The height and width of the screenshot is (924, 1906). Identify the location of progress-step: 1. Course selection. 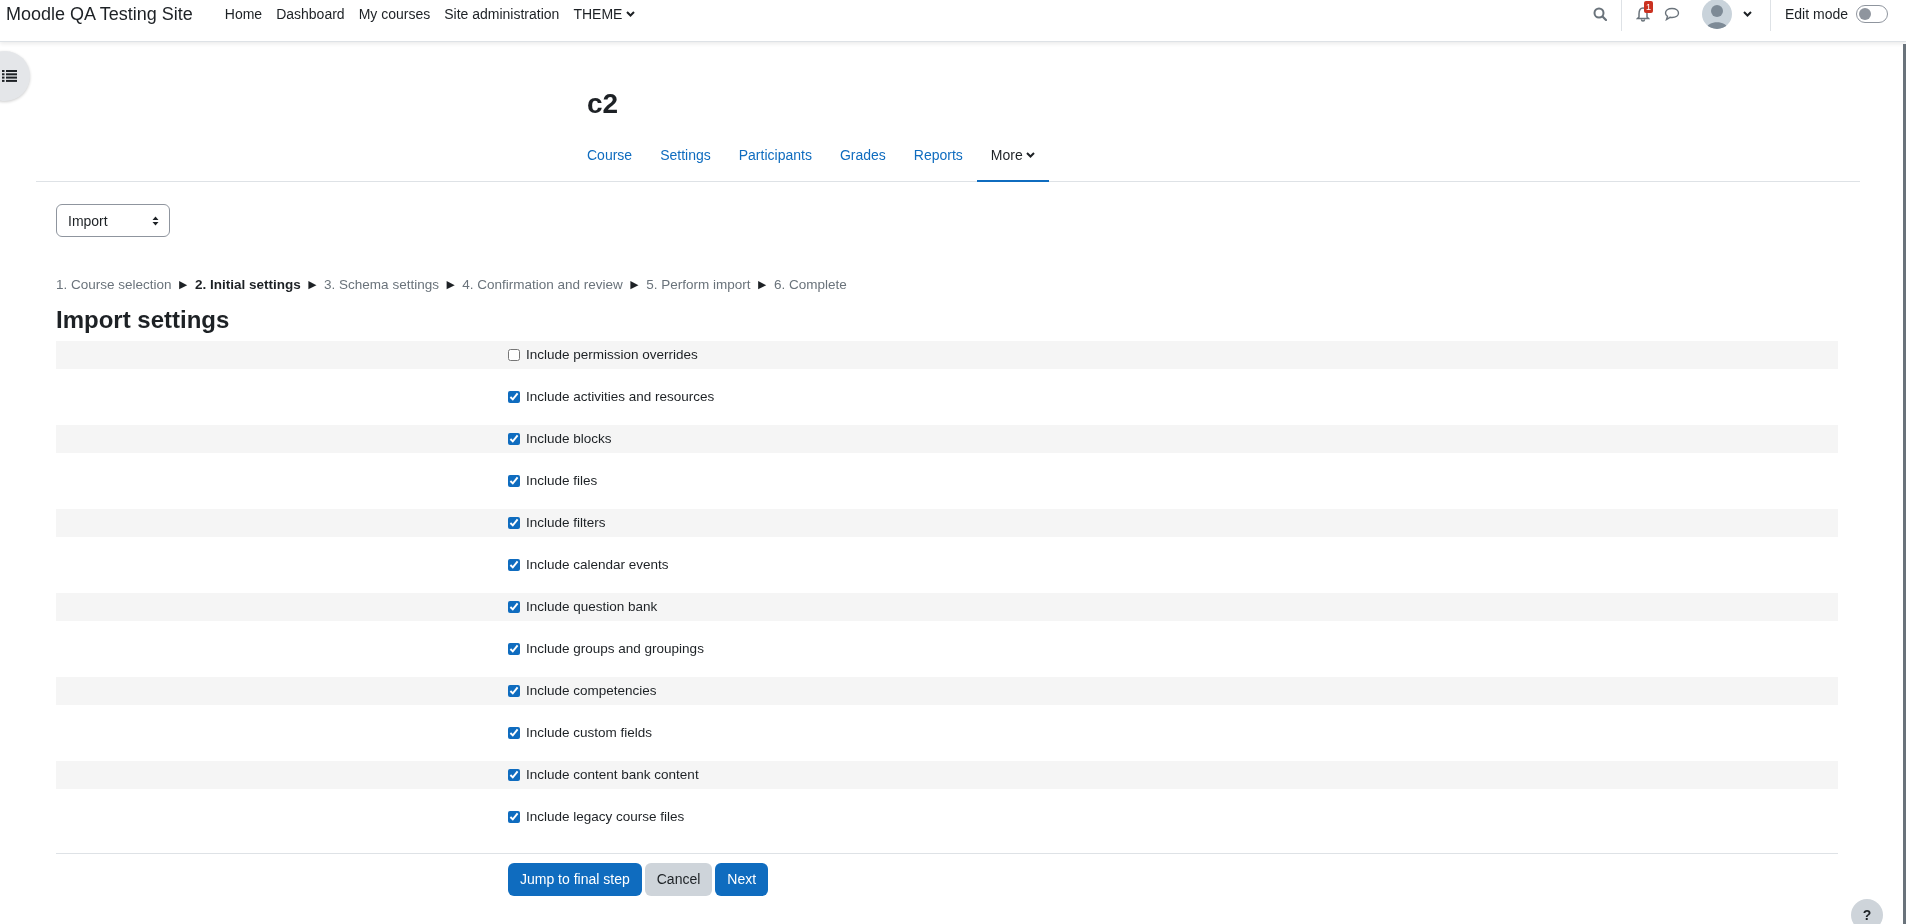
(114, 284).